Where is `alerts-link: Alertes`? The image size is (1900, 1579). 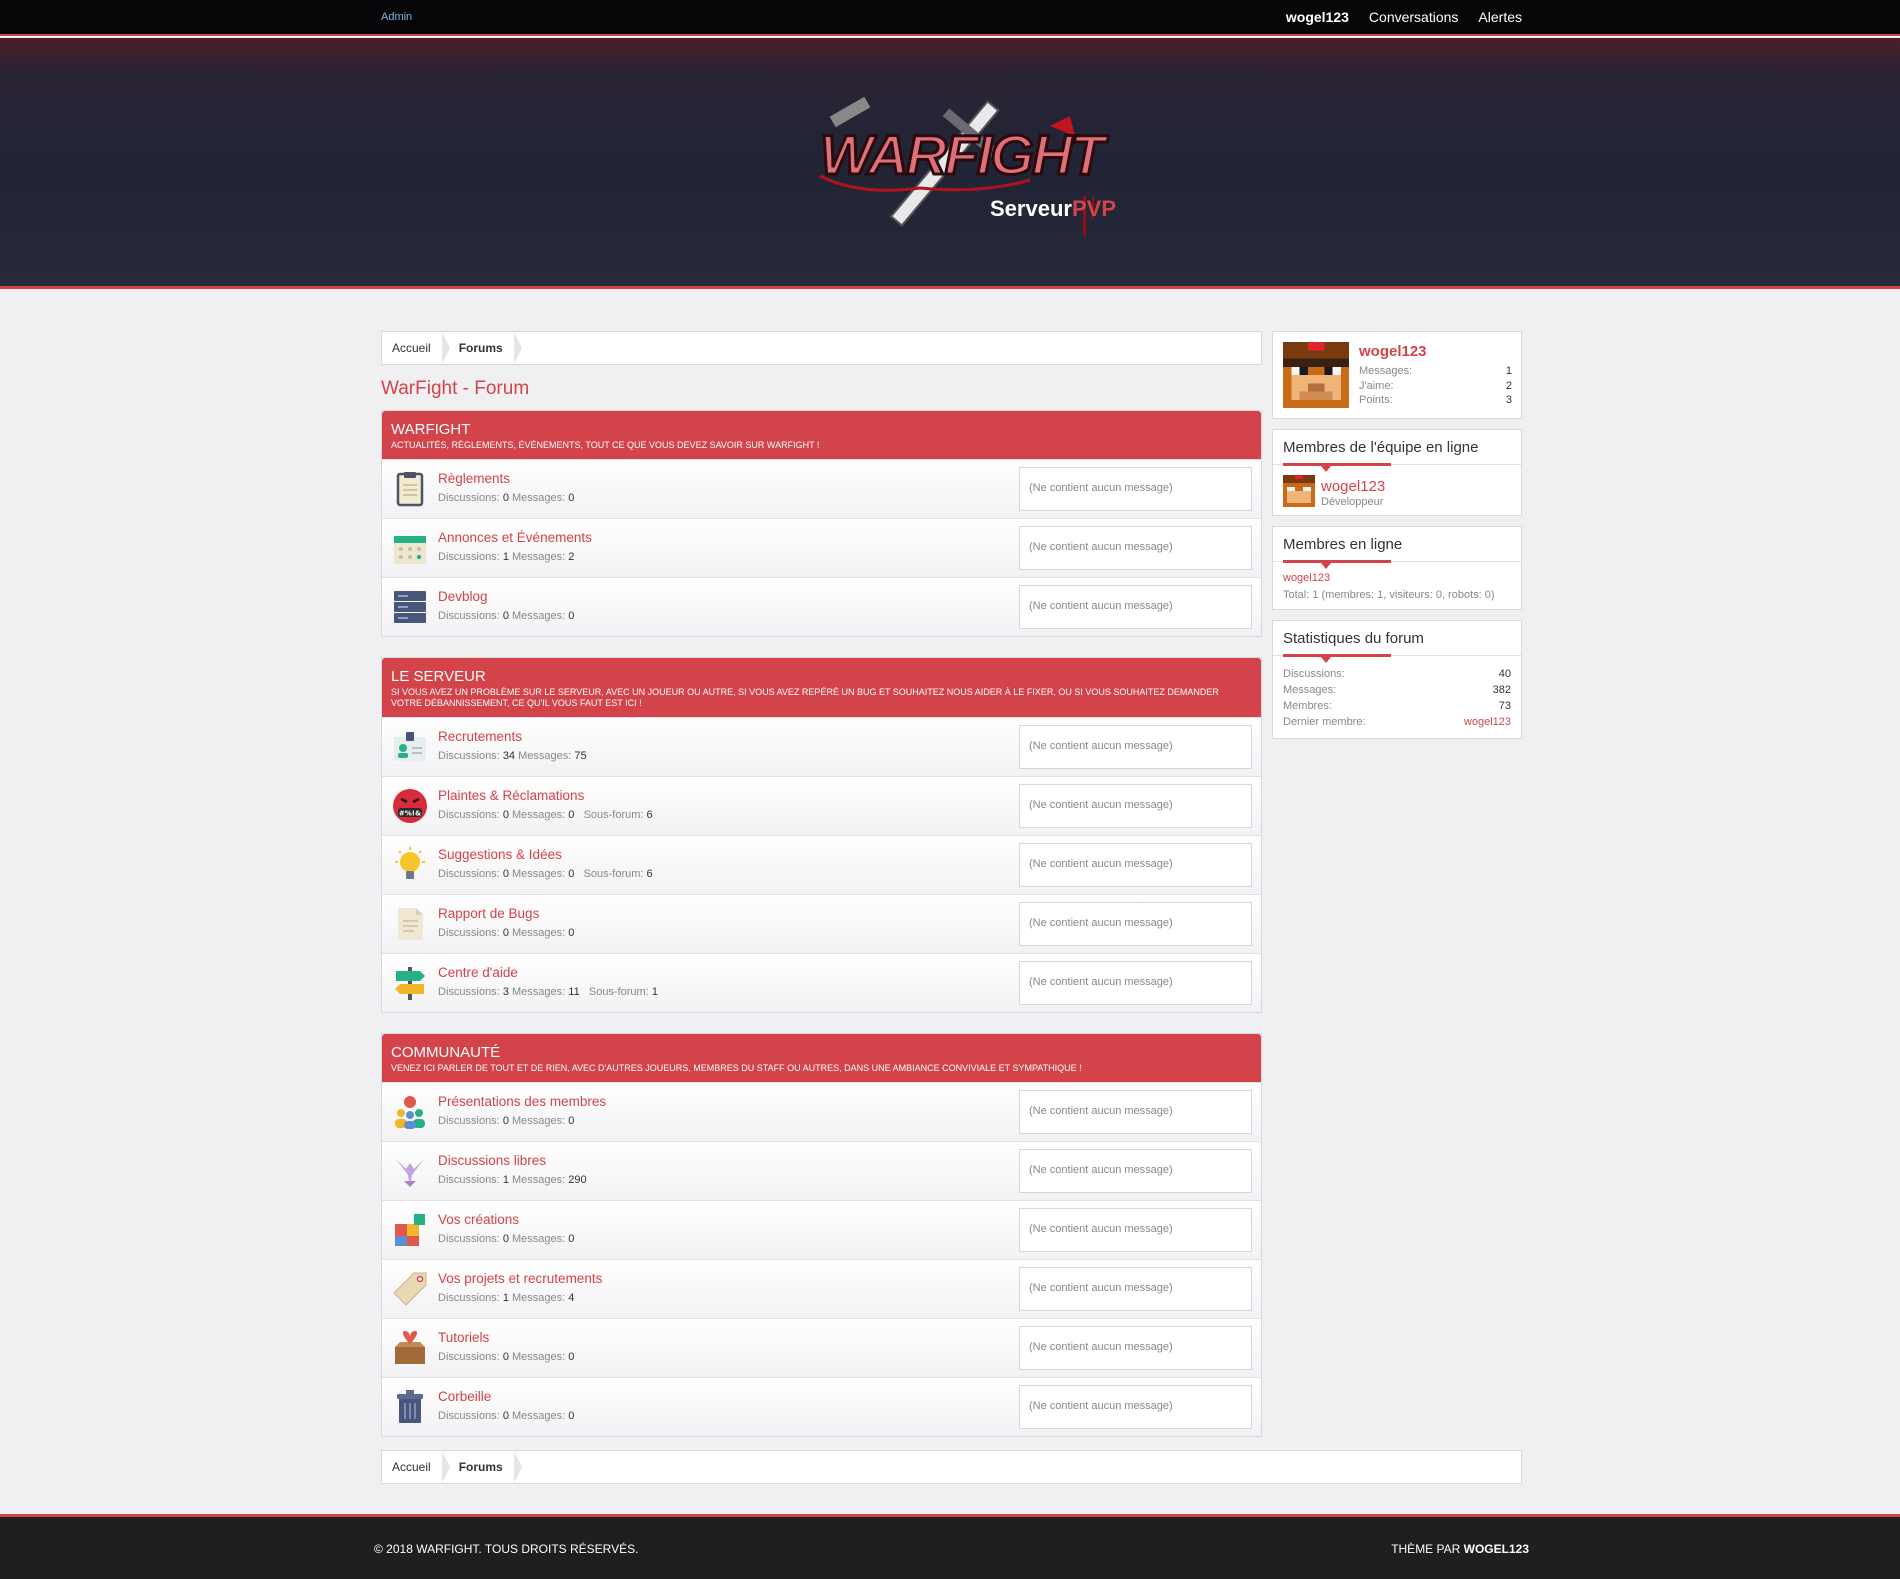
alerts-link: Alertes is located at coordinates (1500, 17).